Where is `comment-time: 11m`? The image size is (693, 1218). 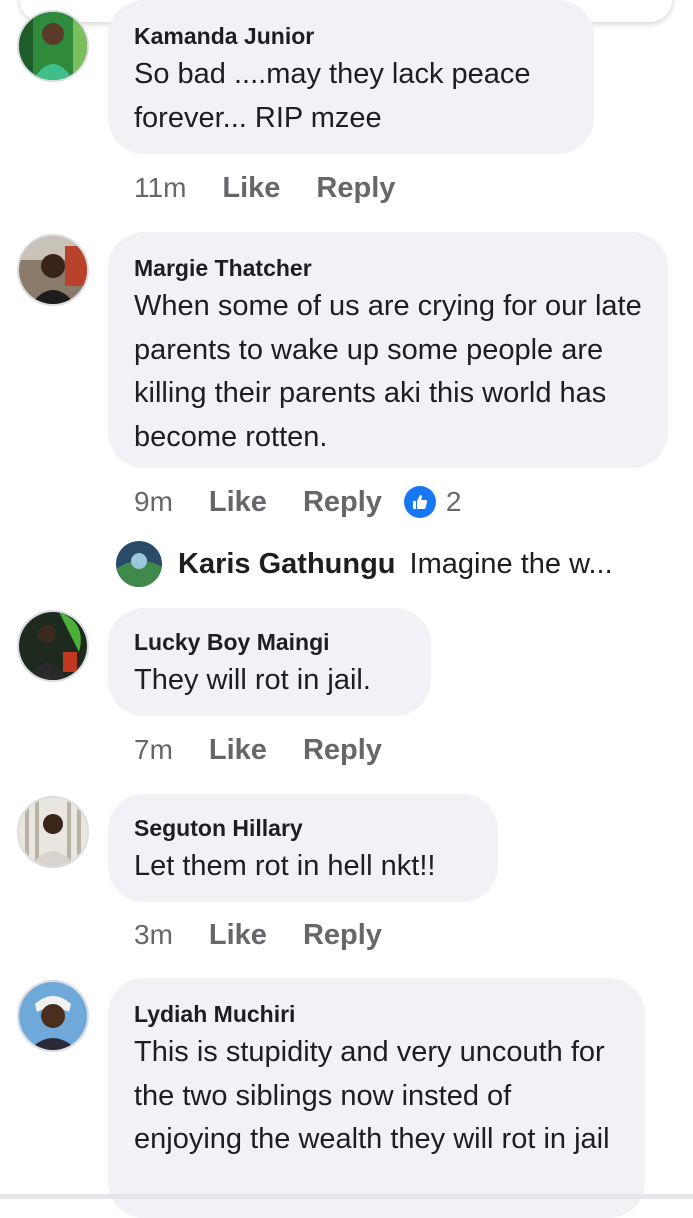
comment-time: 11m is located at coordinates (160, 188).